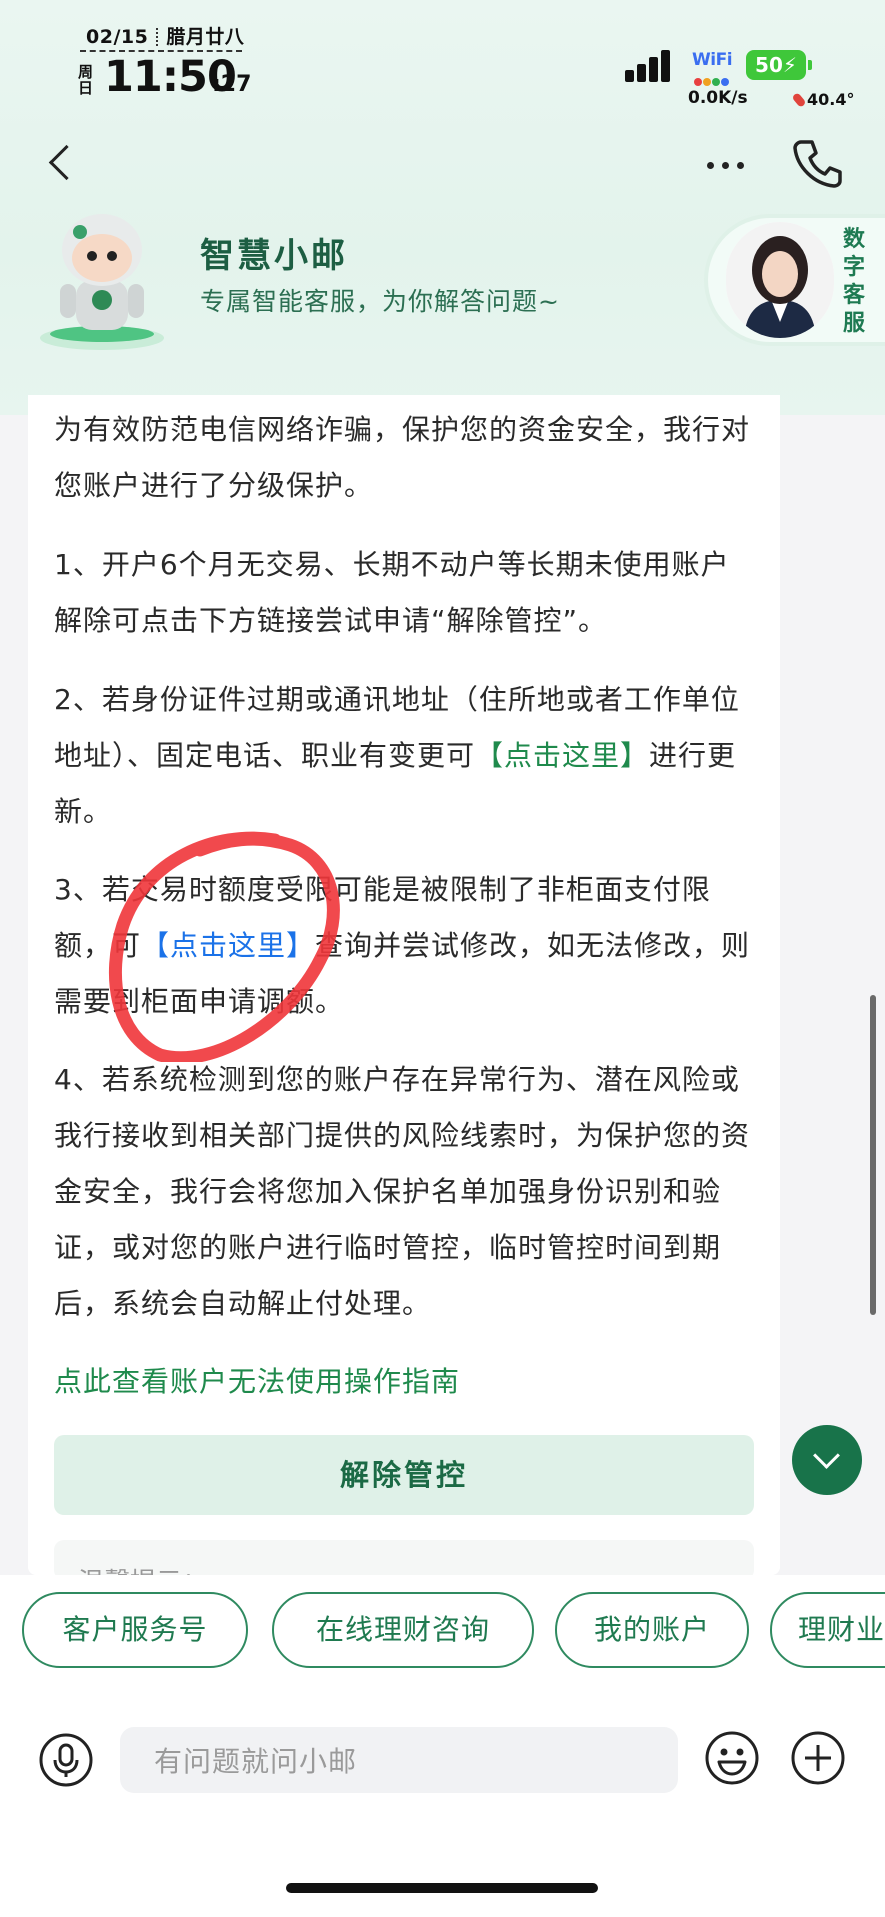  Describe the element at coordinates (232, 84) in the screenshot. I see `status-seconds: :27` at that location.